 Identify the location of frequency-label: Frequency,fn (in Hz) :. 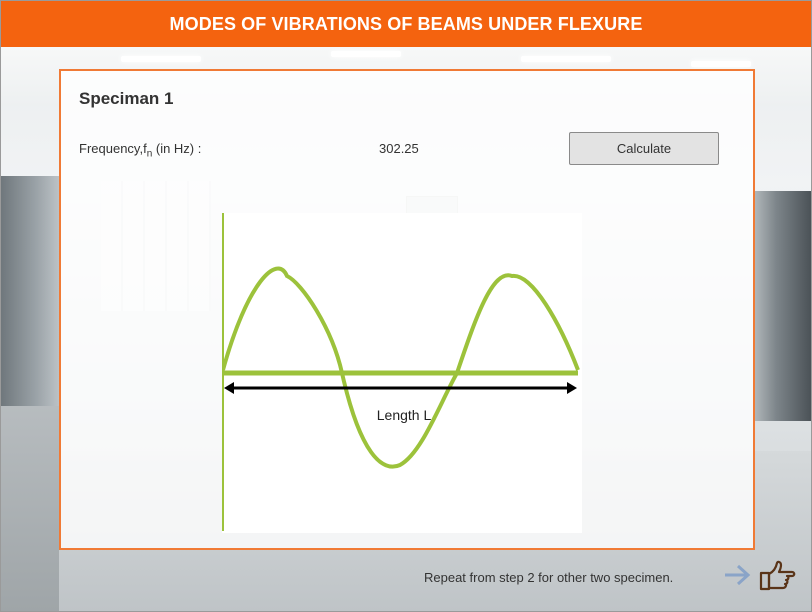
(140, 150).